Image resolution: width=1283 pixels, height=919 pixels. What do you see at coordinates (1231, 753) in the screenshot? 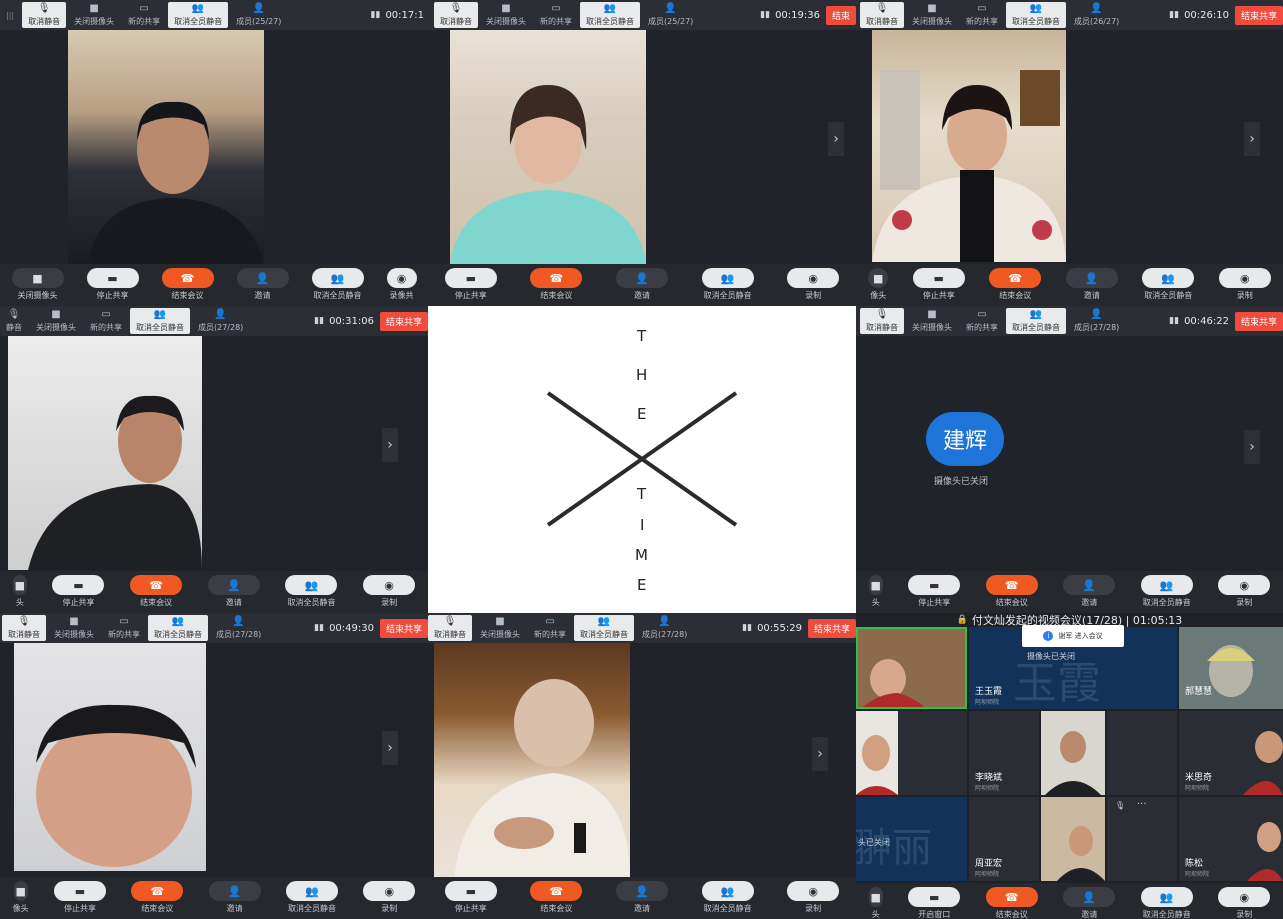
I see `video-tile: 米思奇 阿坝师院` at bounding box center [1231, 753].